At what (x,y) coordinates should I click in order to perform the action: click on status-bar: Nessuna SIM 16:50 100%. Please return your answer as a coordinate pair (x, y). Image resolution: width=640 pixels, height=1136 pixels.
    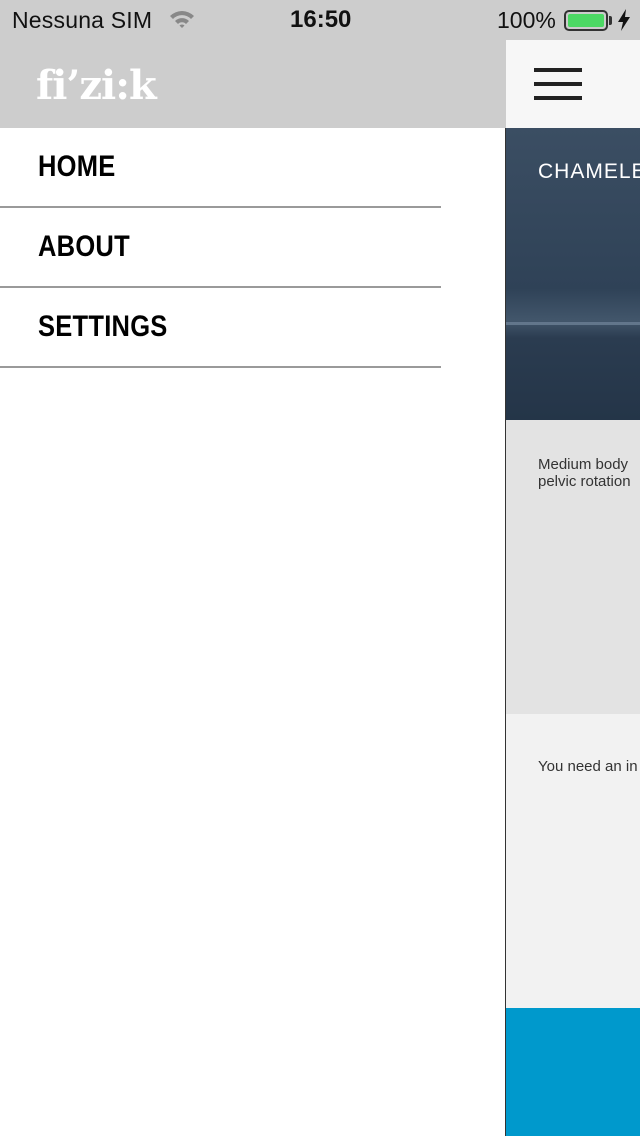
    Looking at the image, I should click on (320, 20).